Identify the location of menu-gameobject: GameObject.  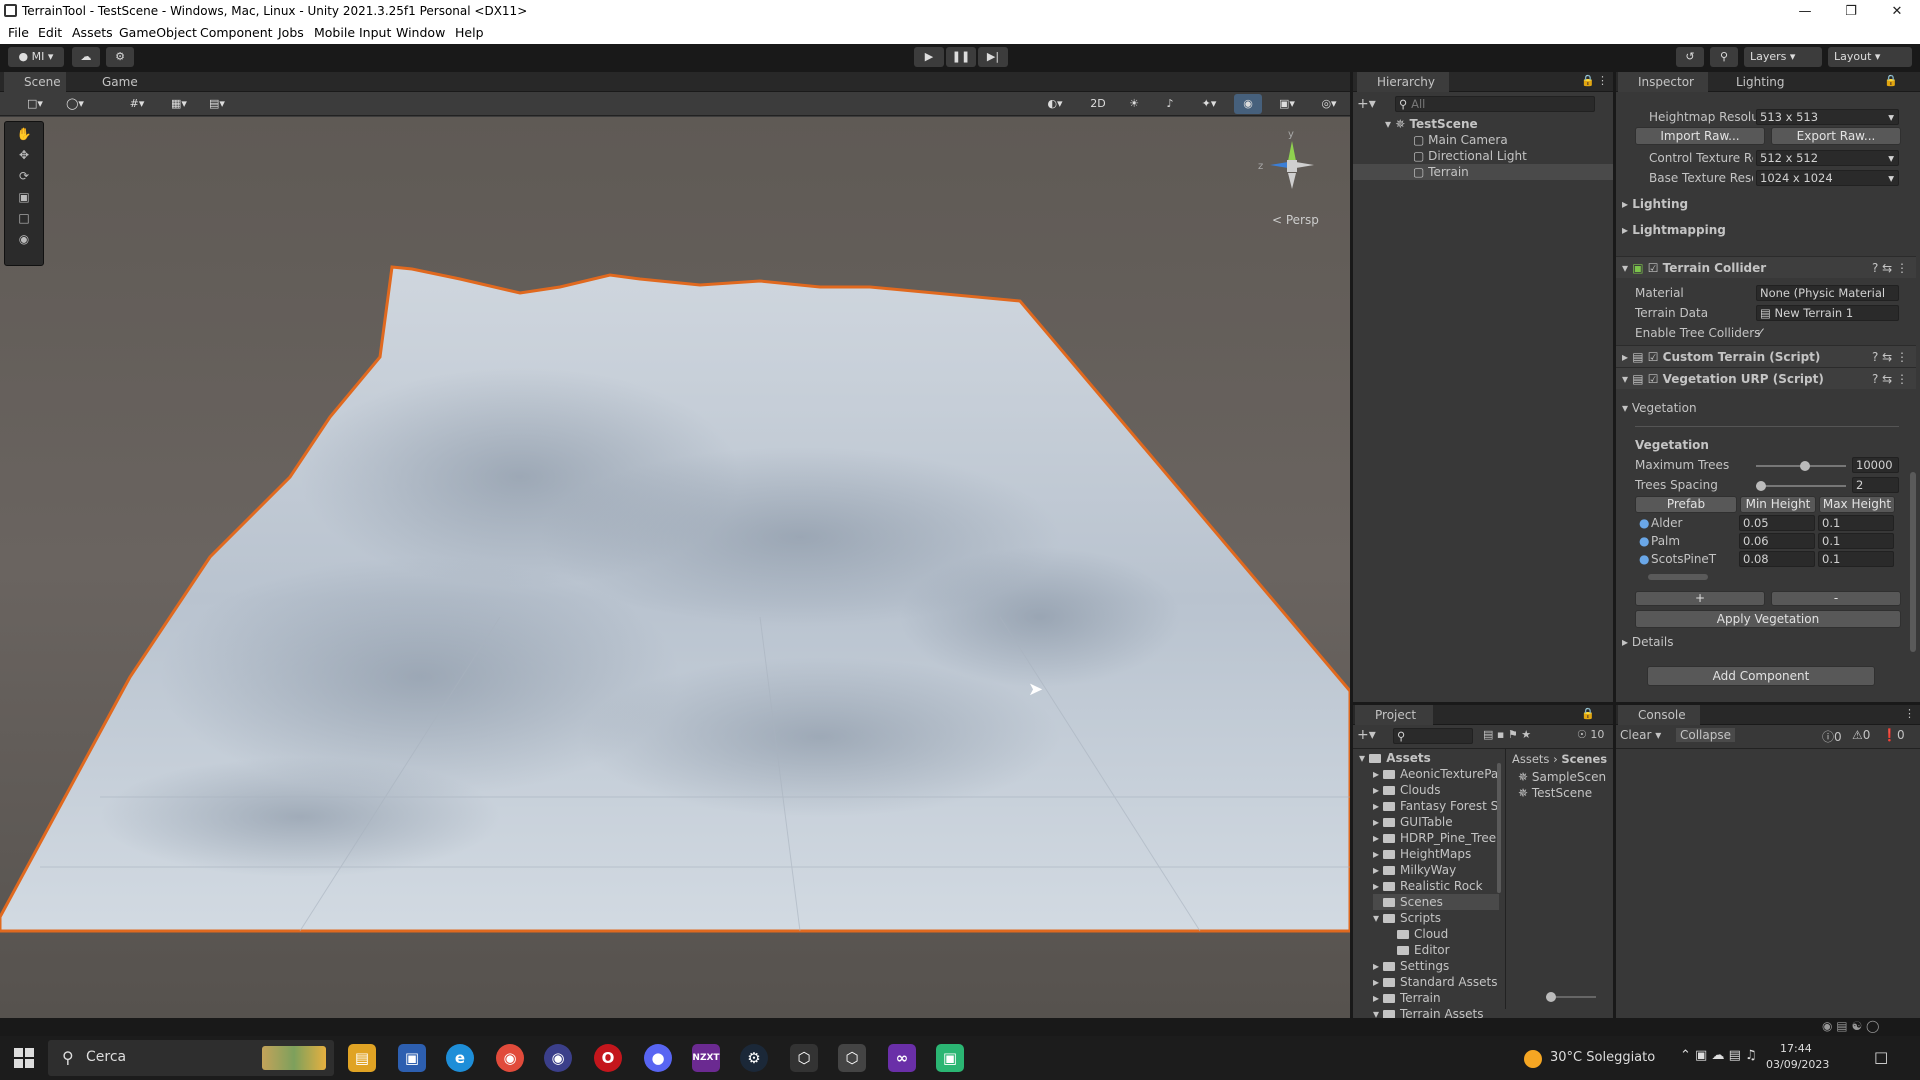
(158, 32).